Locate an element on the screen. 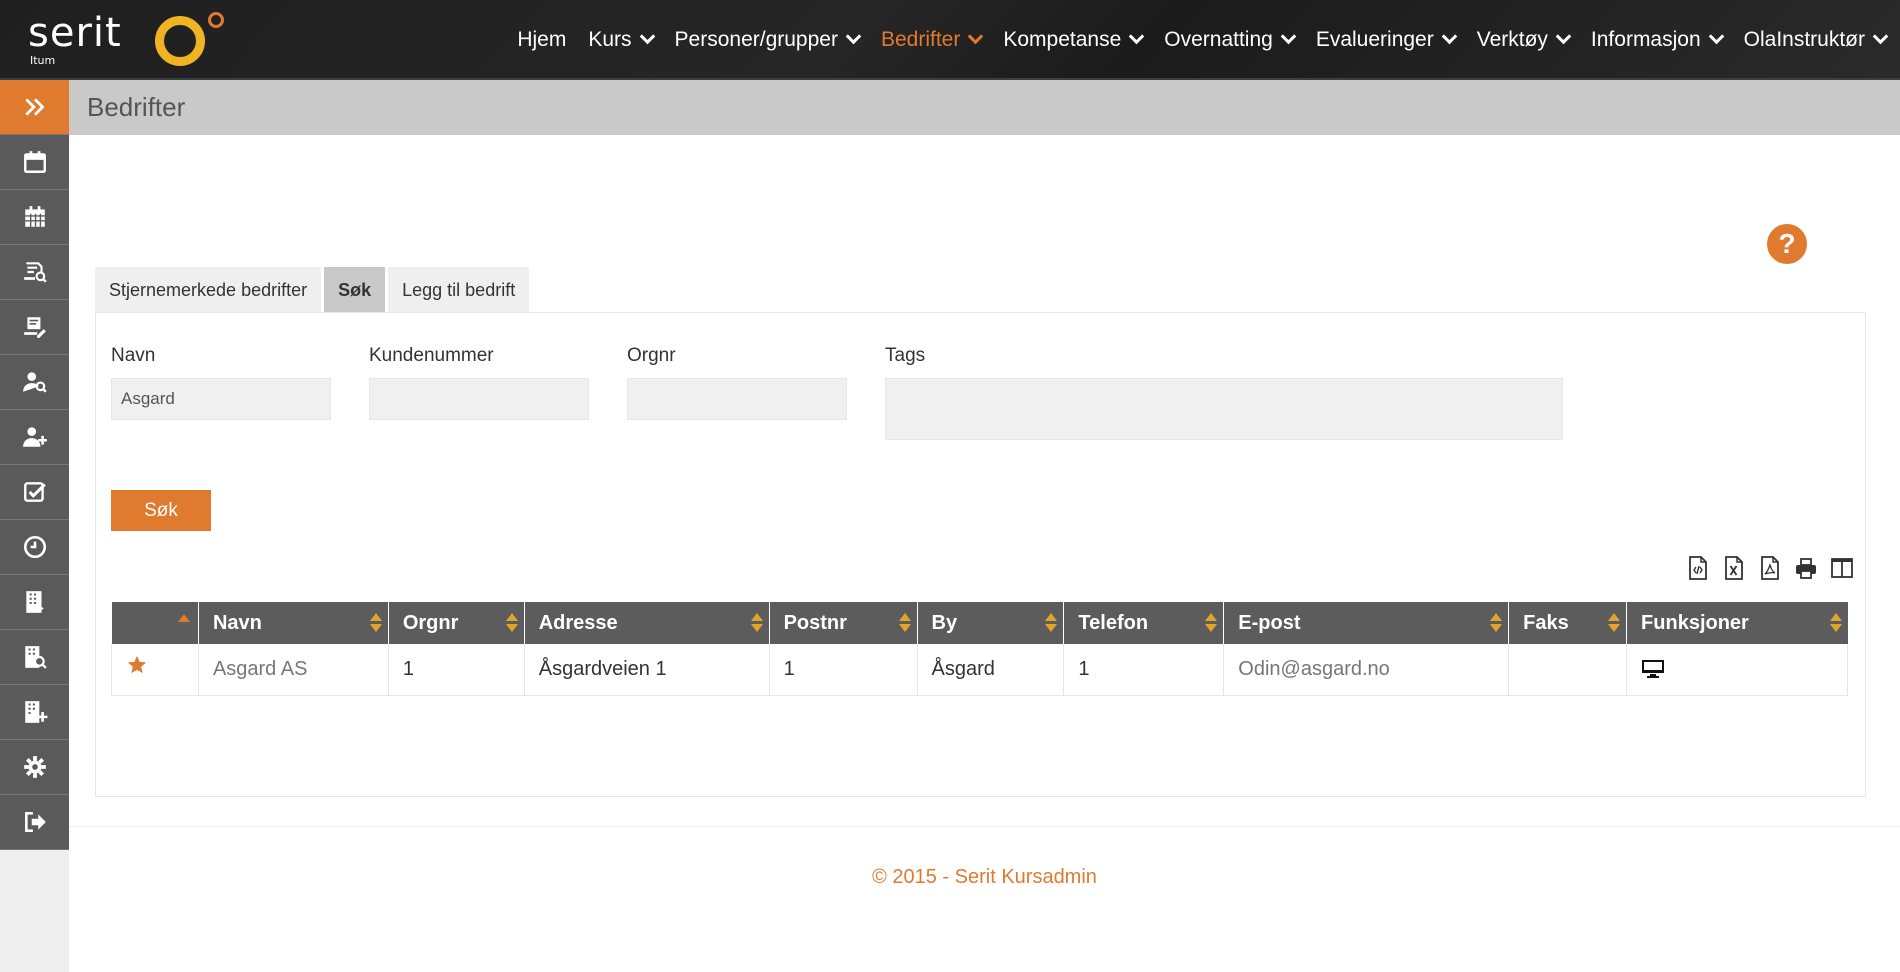 Image resolution: width=1900 pixels, height=972 pixels. tags-input is located at coordinates (1224, 409).